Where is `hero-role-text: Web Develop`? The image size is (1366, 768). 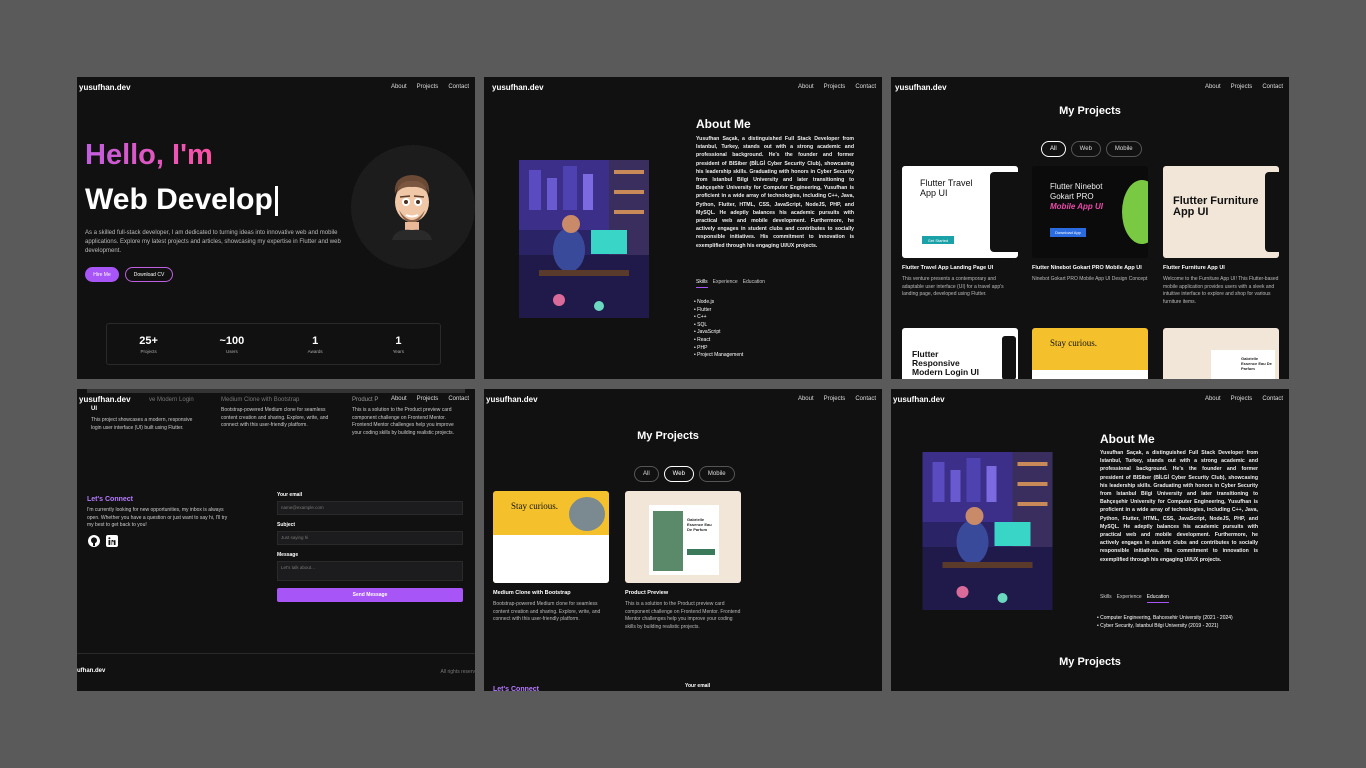 hero-role-text: Web Develop is located at coordinates (179, 199).